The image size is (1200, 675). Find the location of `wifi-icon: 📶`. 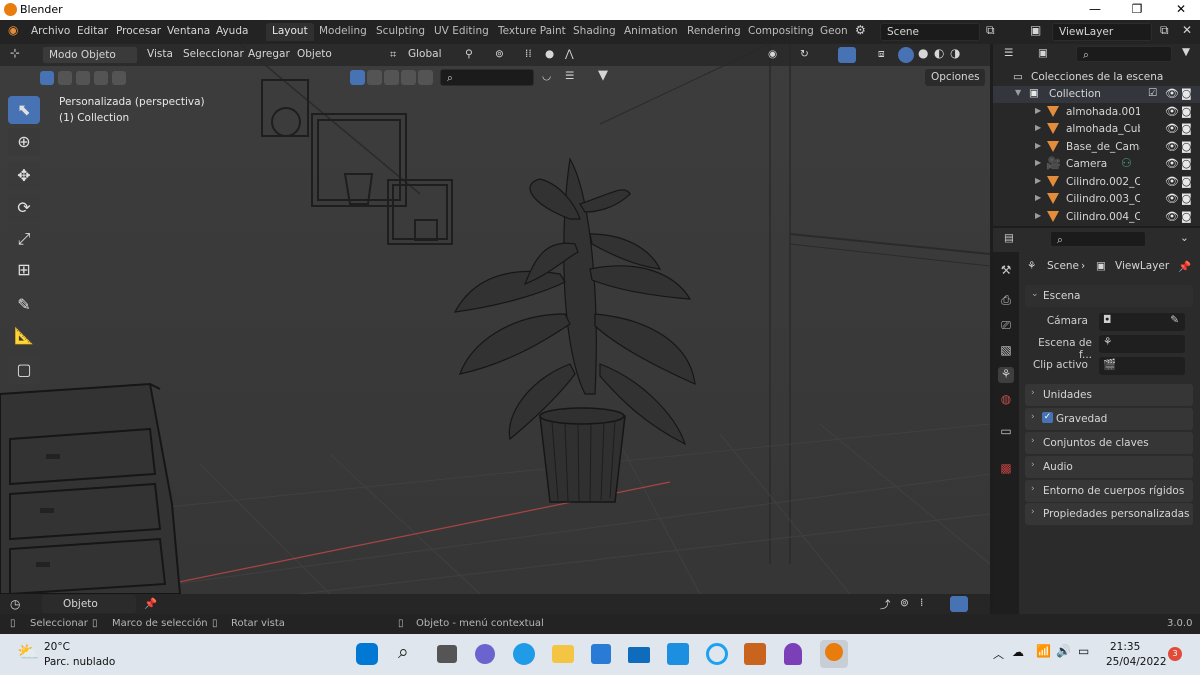

wifi-icon: 📶 is located at coordinates (1043, 651).